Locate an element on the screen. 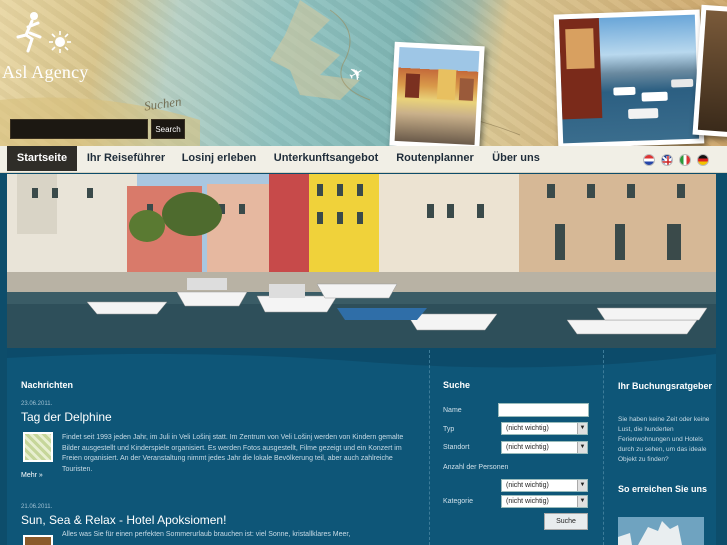 The image size is (727, 545). news-date: 21.06.2011. is located at coordinates (37, 507).